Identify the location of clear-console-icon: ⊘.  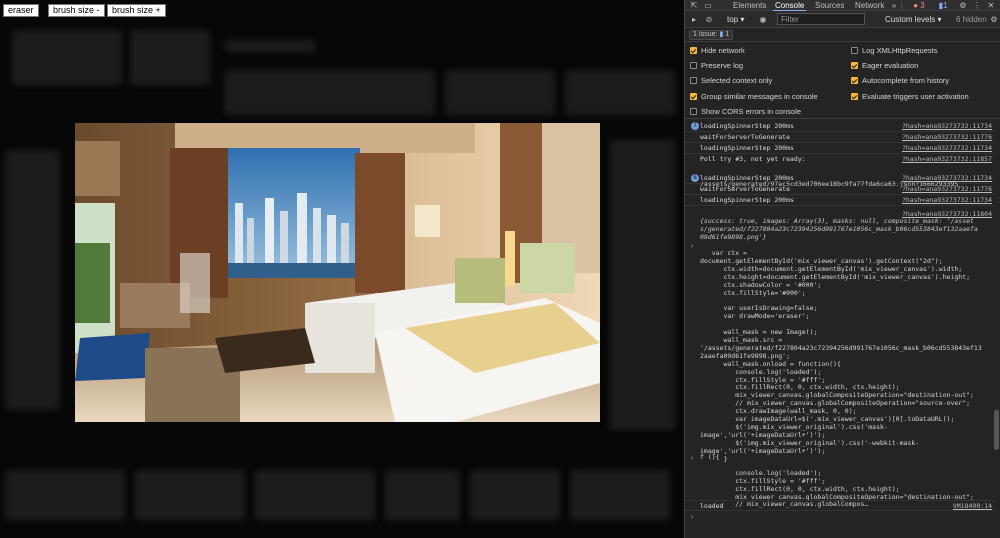
(709, 19).